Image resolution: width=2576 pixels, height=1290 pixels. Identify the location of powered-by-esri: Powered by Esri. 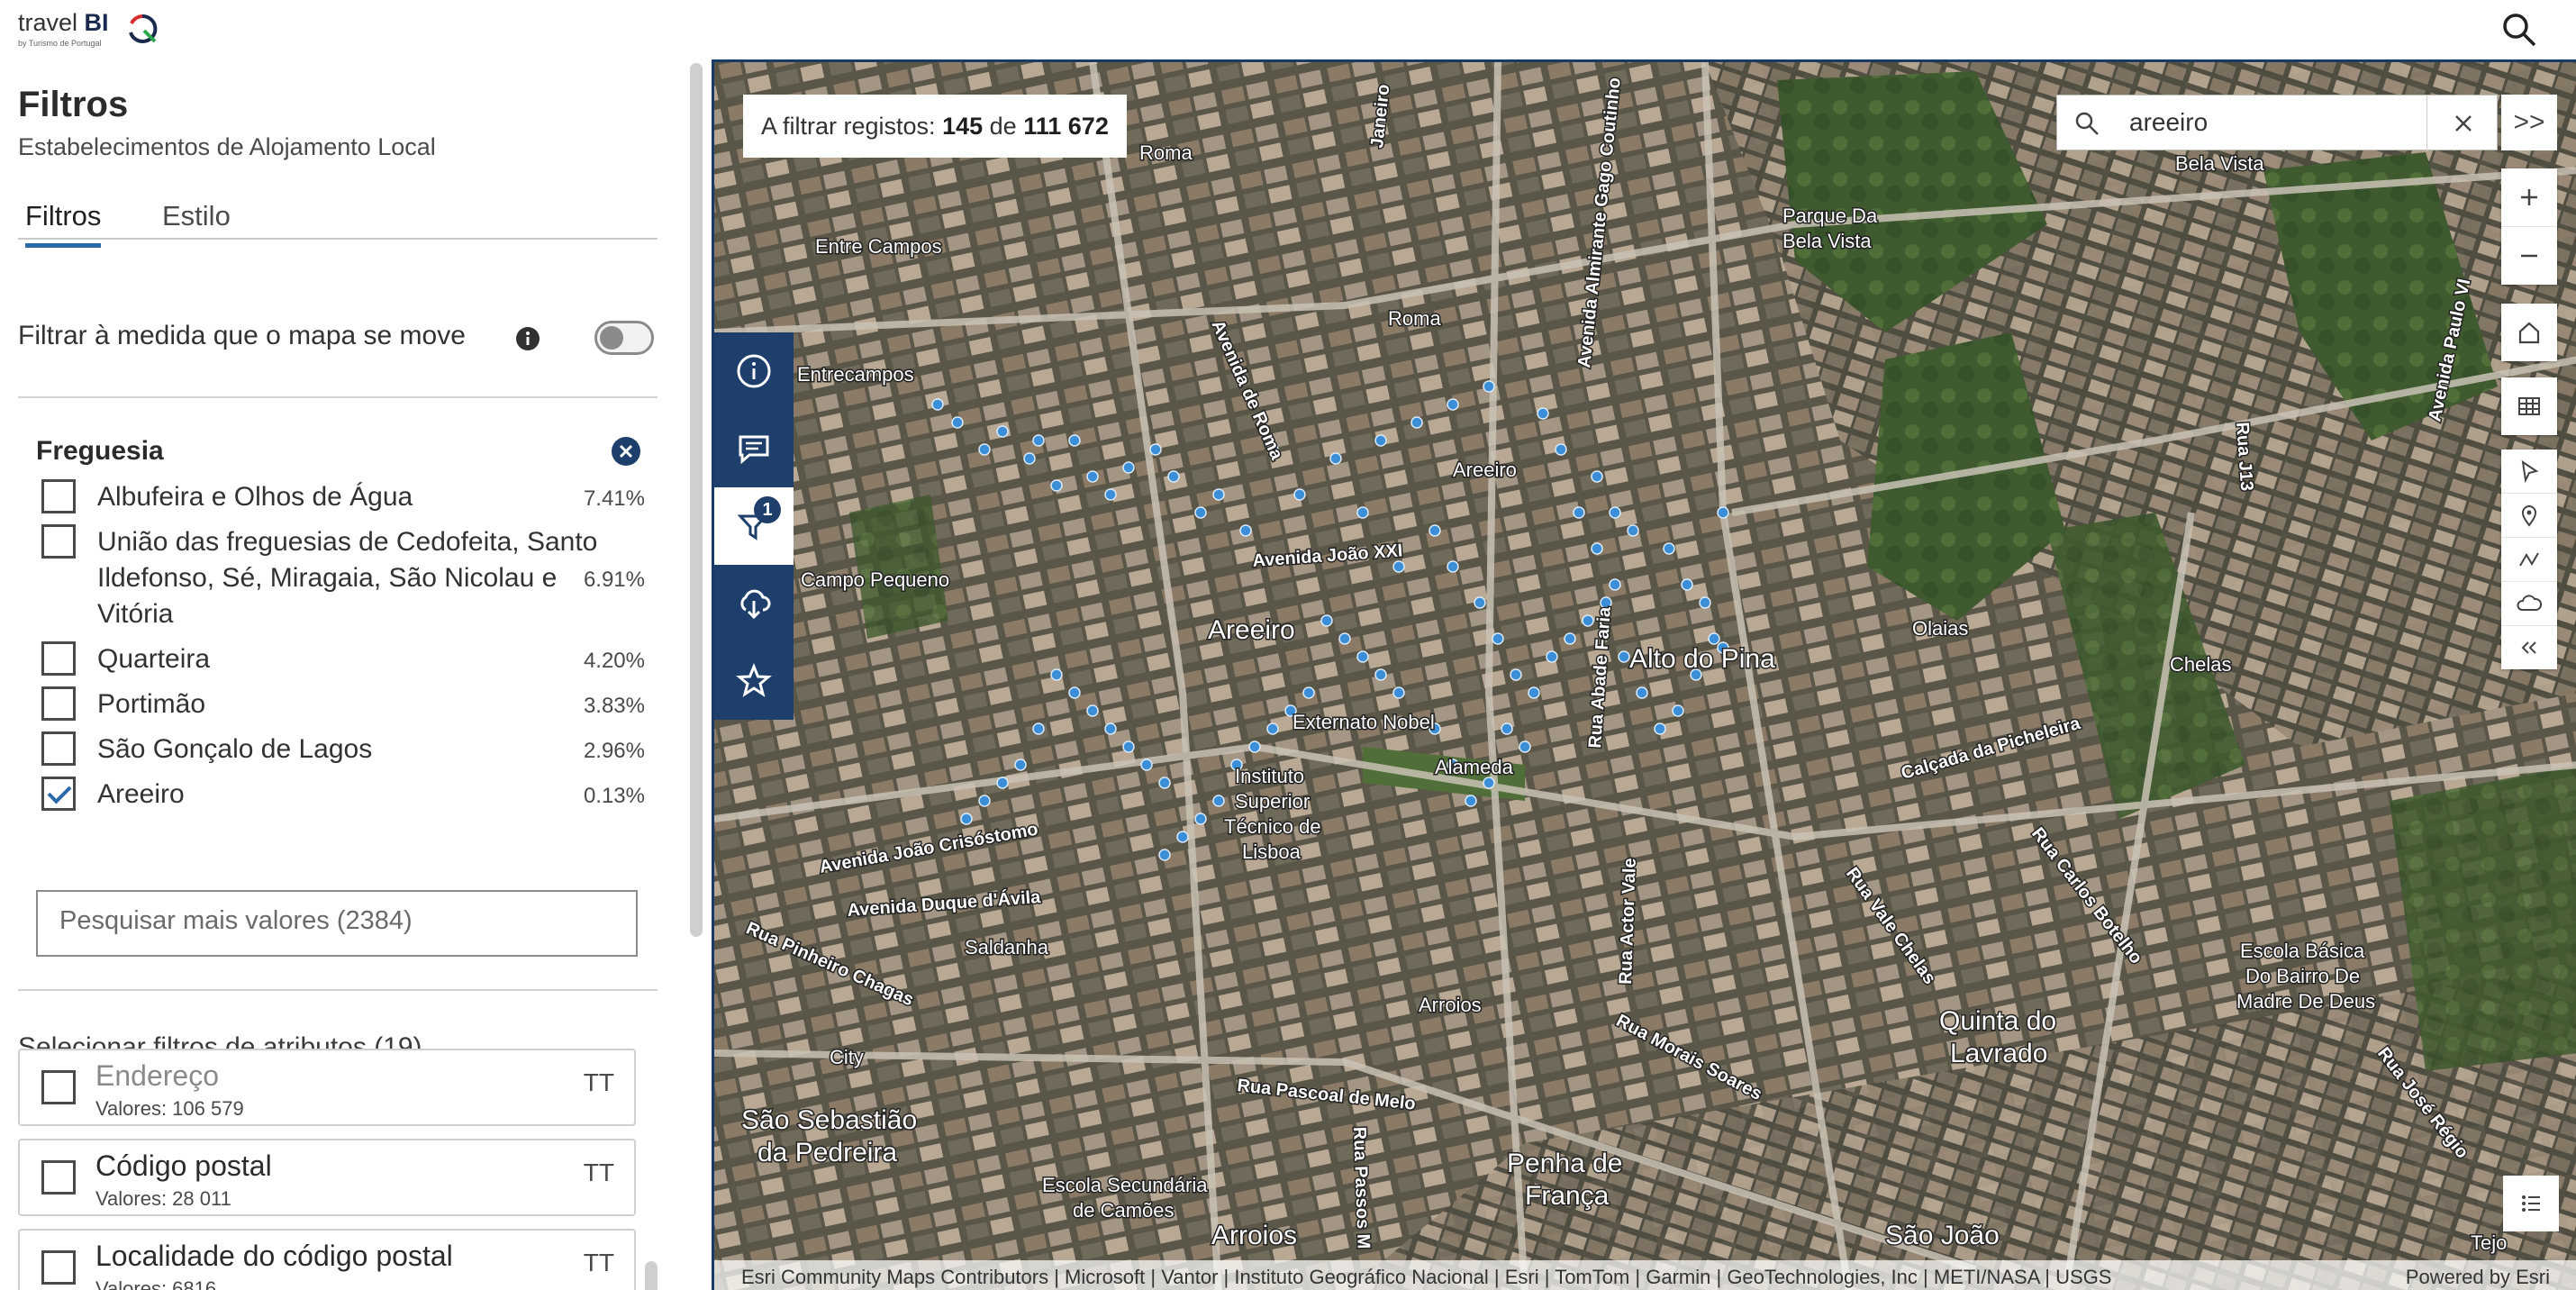
(2478, 1277).